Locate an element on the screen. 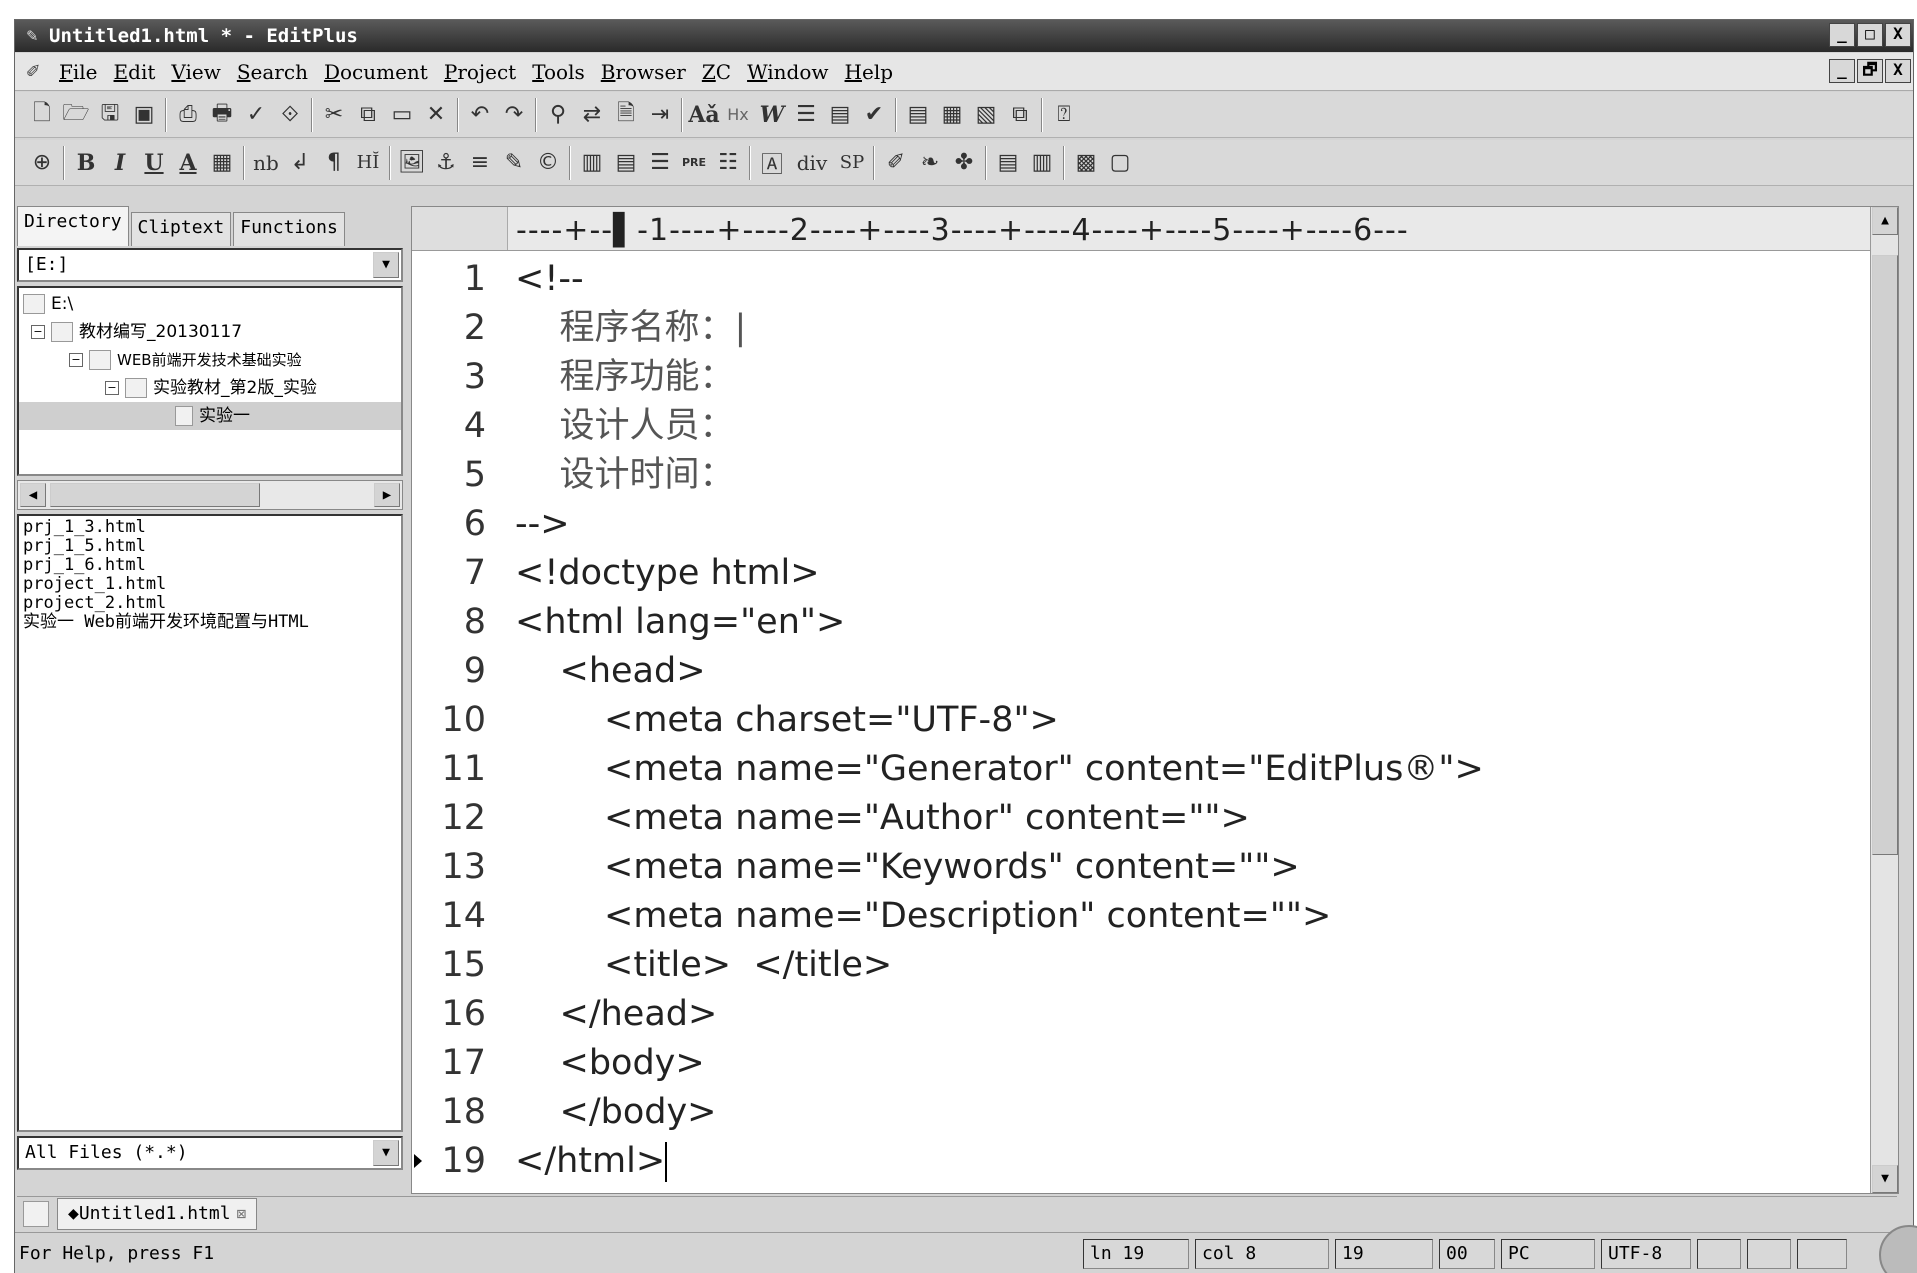  tree-horizontal-scrollbar: ◀ ▶ is located at coordinates (210, 495).